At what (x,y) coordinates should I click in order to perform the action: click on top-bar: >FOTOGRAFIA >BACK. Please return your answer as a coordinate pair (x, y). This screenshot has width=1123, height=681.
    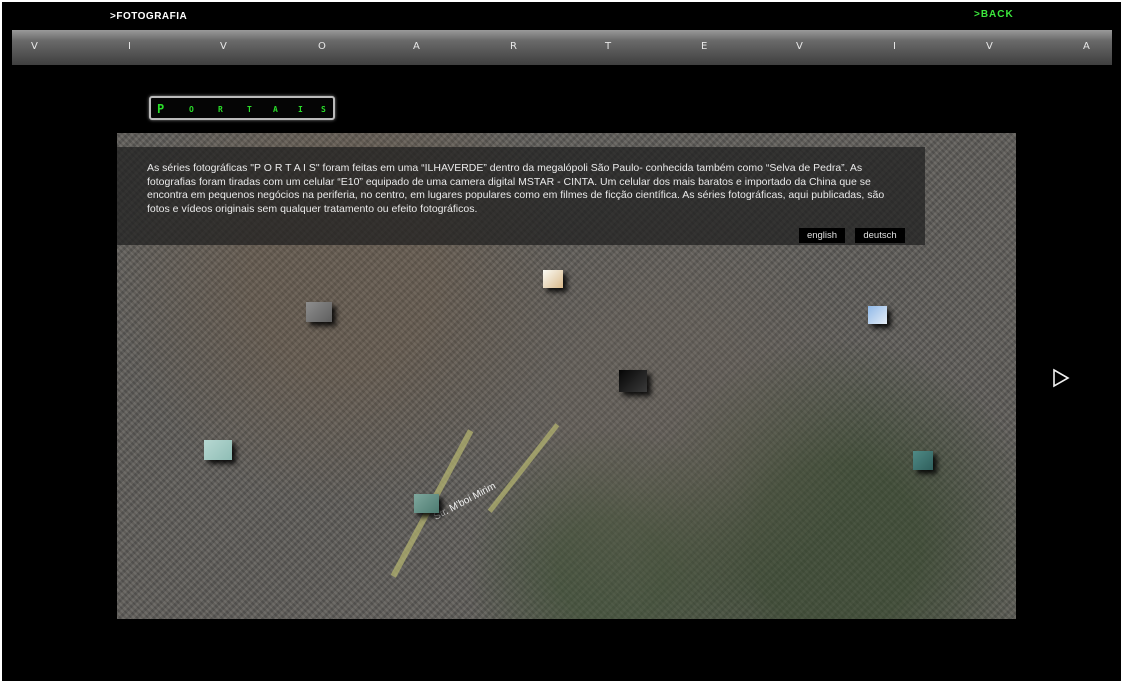
    Looking at the image, I should click on (561, 15).